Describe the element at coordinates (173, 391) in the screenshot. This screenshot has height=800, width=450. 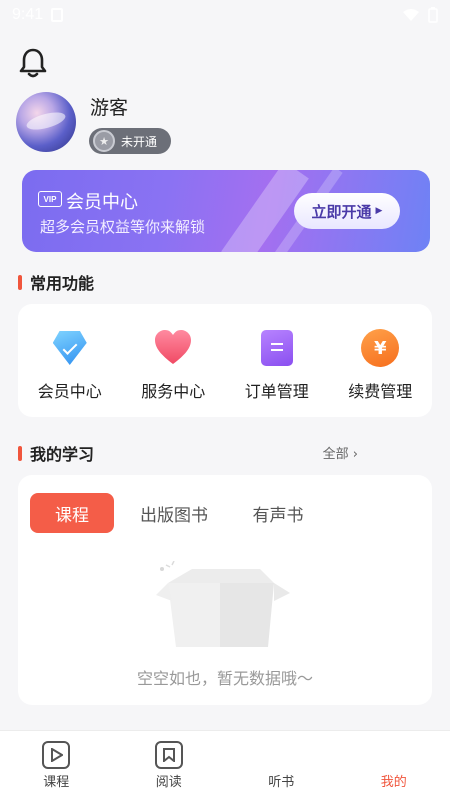
I see `func-label: 服务中心` at that location.